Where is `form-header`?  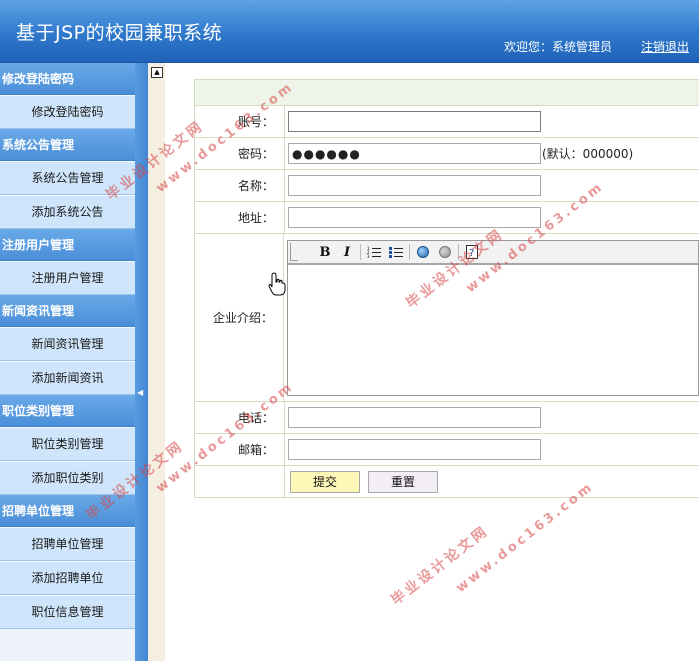
form-header is located at coordinates (447, 93).